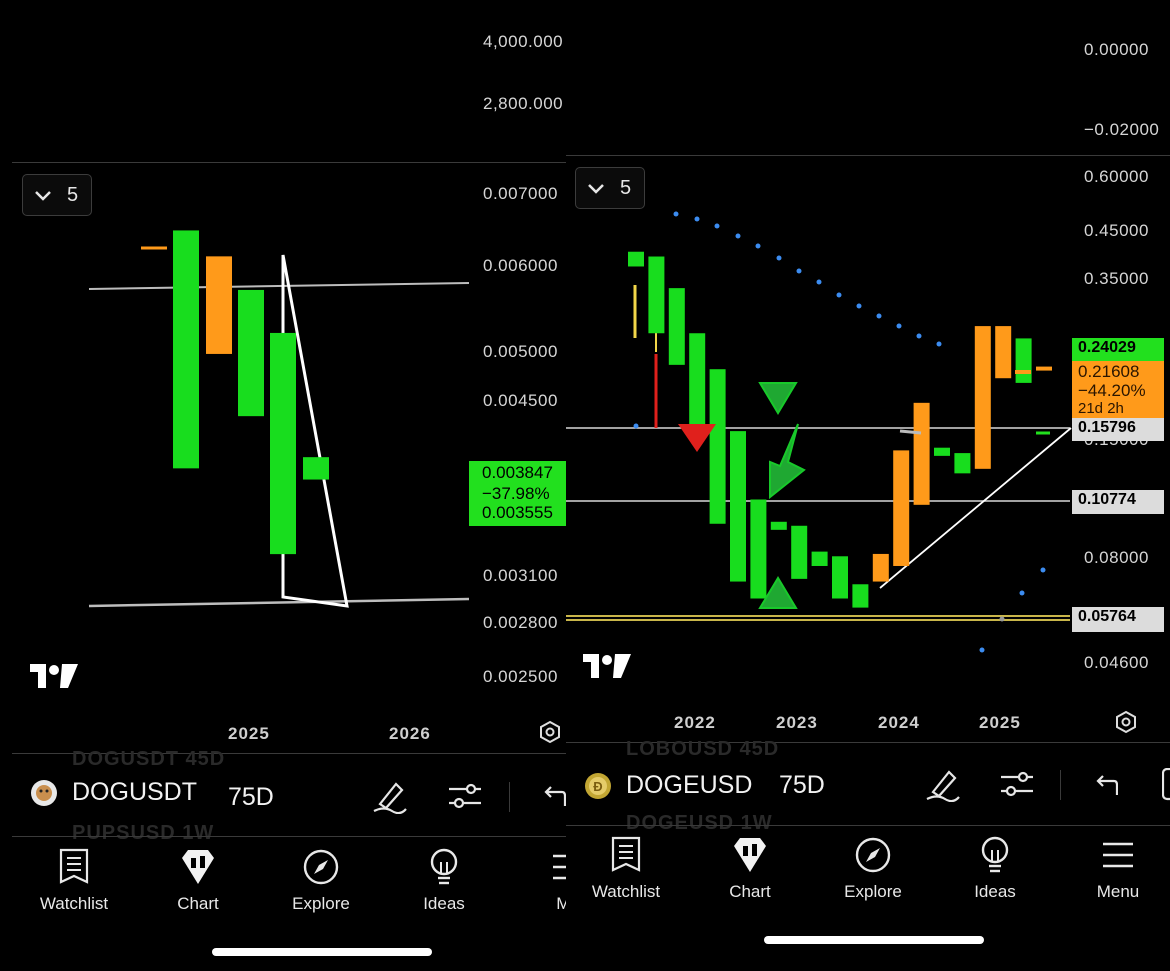 The image size is (1170, 971). What do you see at coordinates (54, 676) in the screenshot?
I see `tradingview-logo` at bounding box center [54, 676].